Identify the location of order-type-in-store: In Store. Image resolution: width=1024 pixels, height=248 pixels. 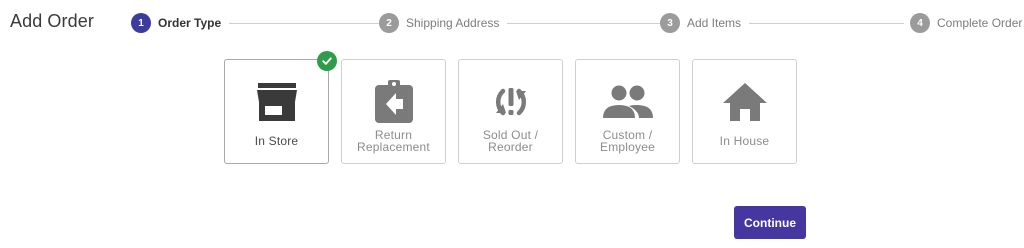
(280, 107).